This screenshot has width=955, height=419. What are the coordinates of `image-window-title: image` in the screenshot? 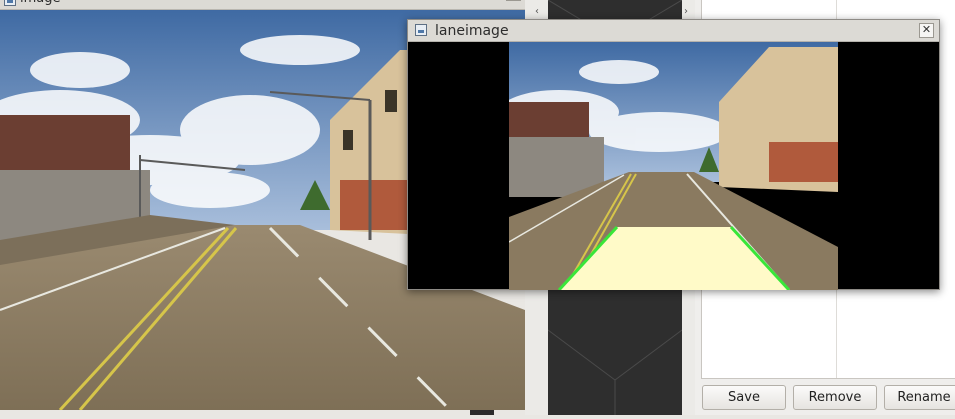 It's located at (40, 3).